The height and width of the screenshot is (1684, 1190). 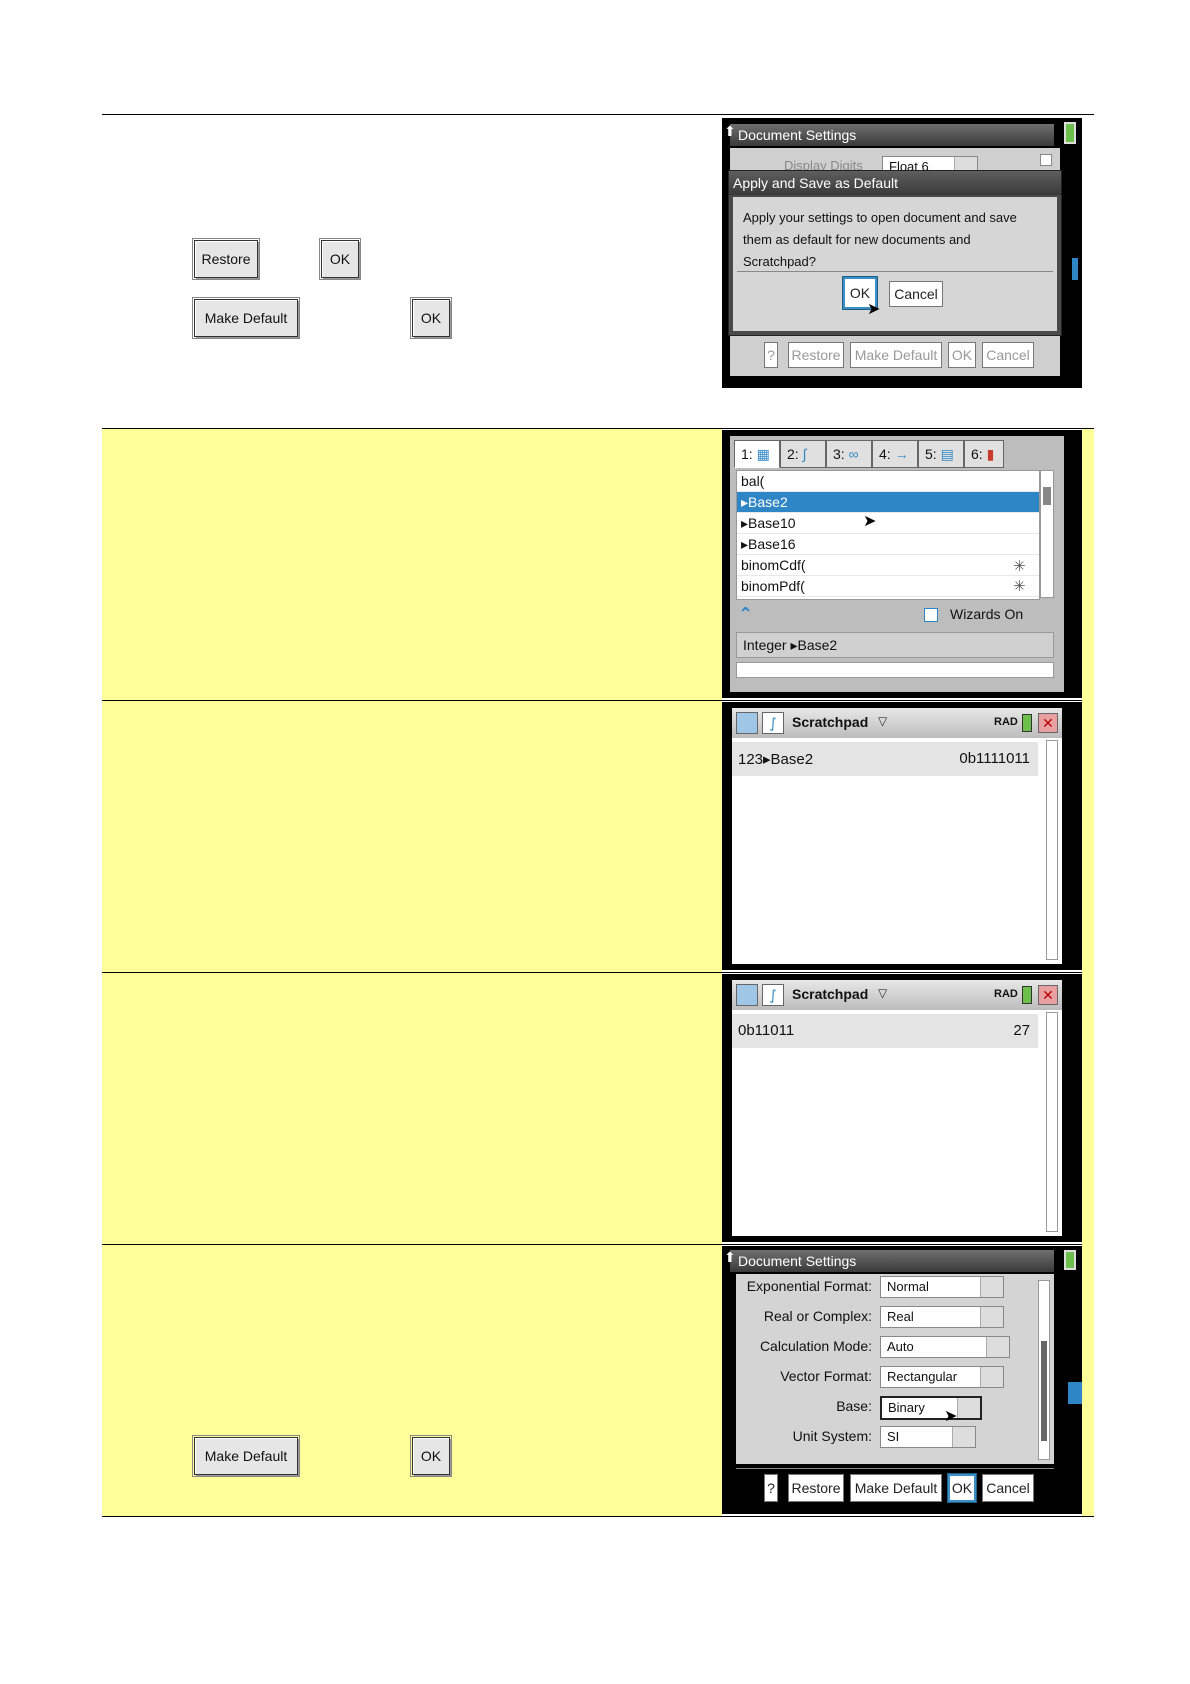 What do you see at coordinates (994, 758) in the screenshot?
I see `history-result: 0b1111011` at bounding box center [994, 758].